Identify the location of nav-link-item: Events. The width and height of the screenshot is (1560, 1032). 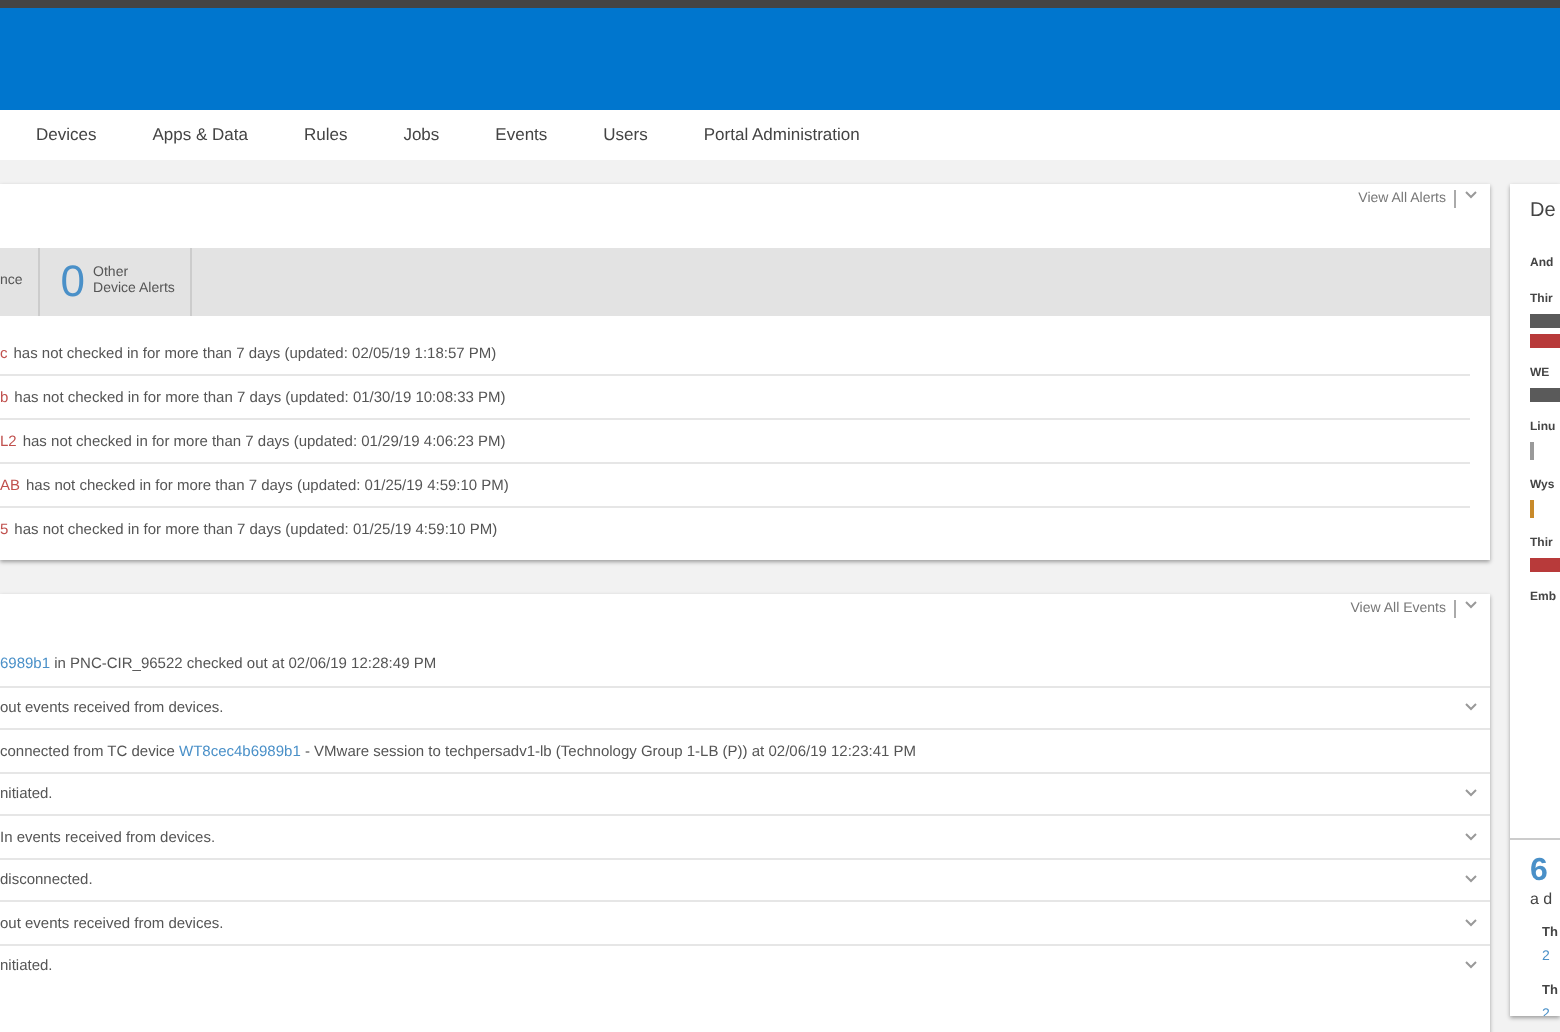
(521, 135).